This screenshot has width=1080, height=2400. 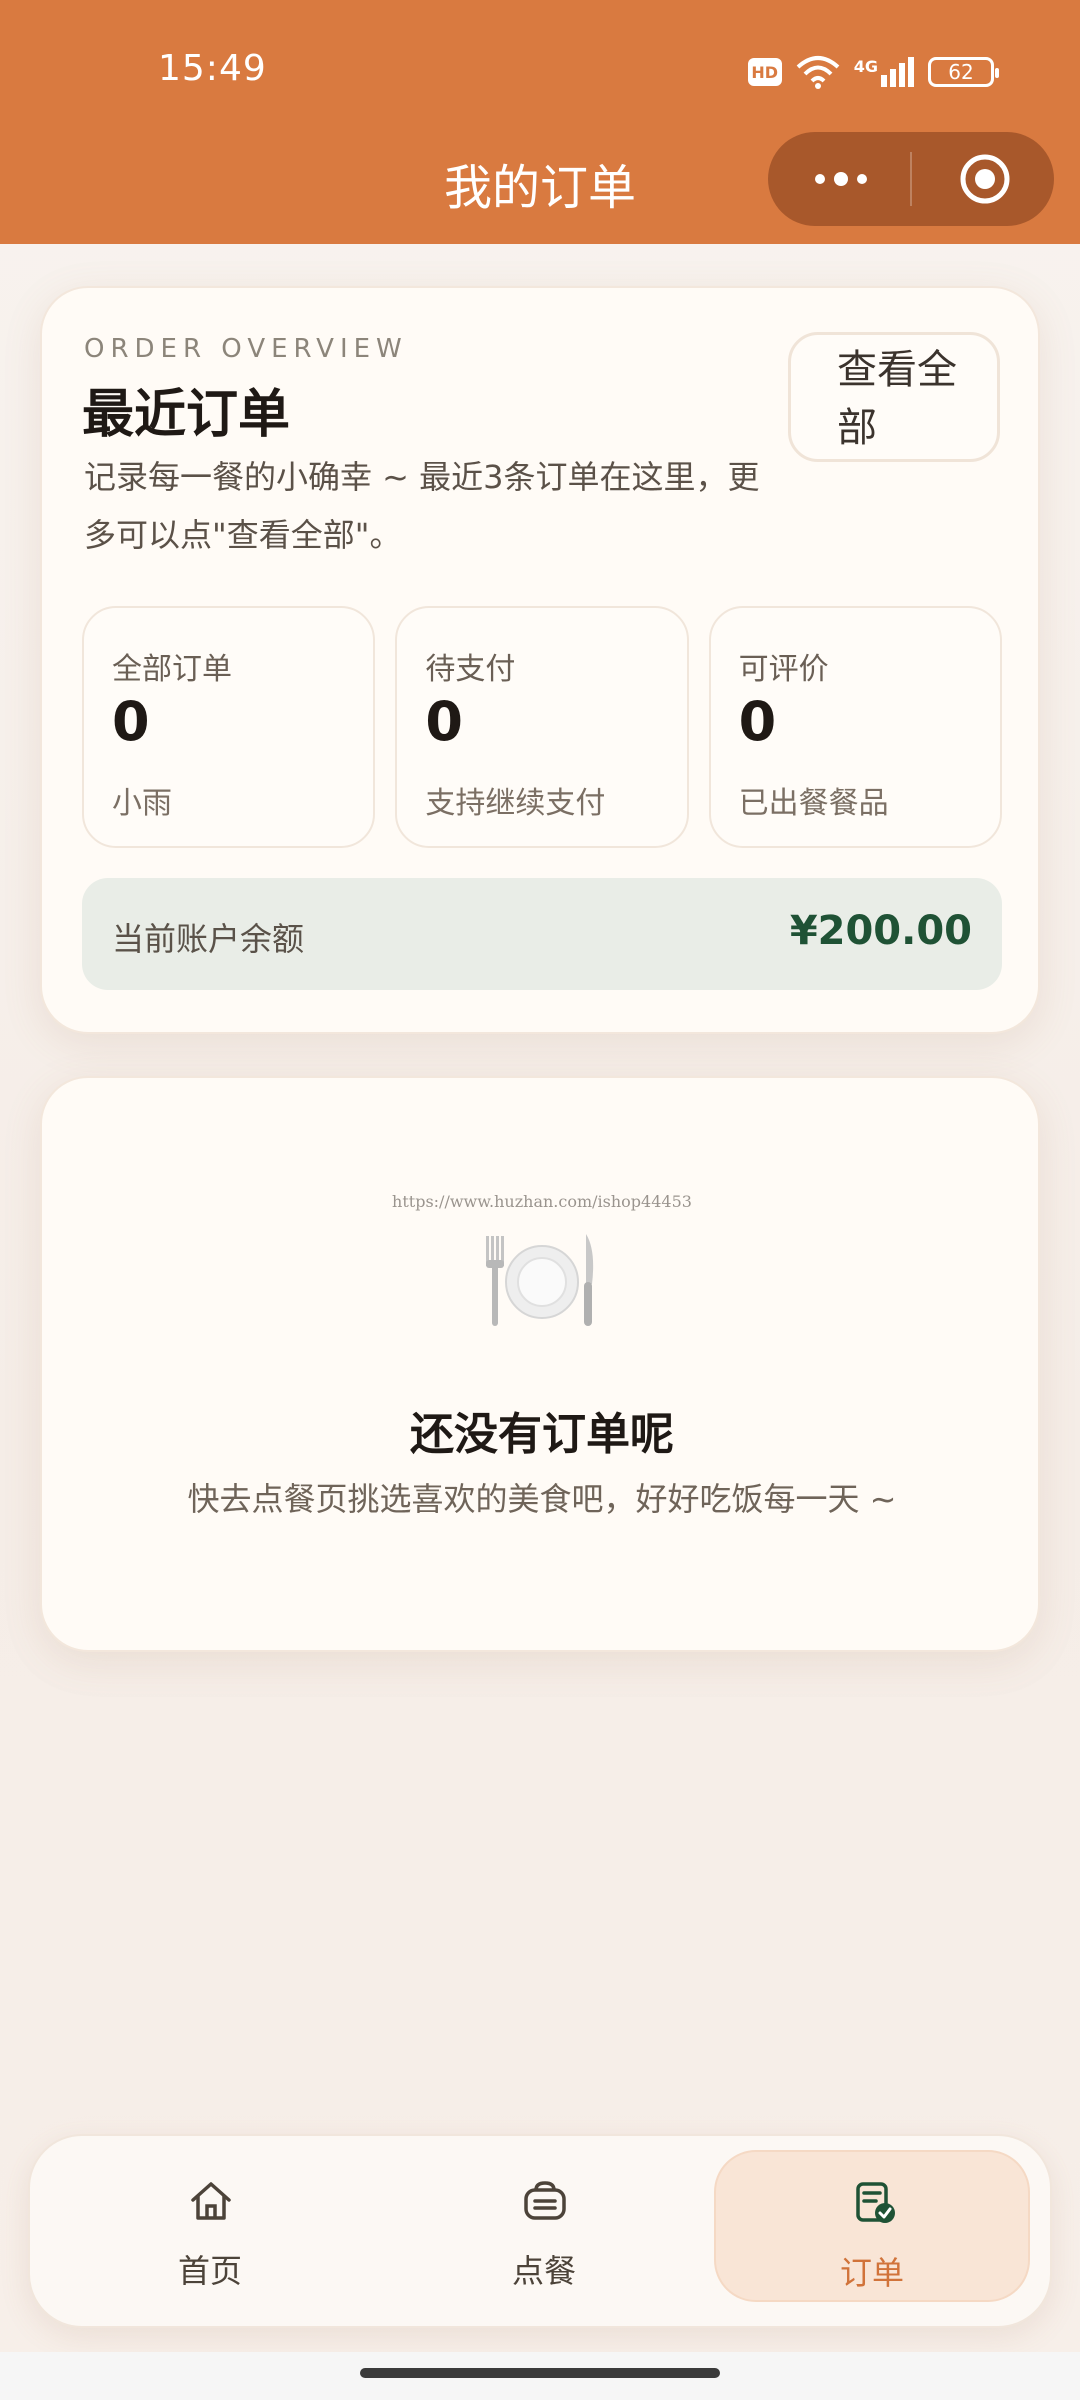 What do you see at coordinates (246, 349) in the screenshot?
I see `eyebrow-label: ORDER OVERVIEW` at bounding box center [246, 349].